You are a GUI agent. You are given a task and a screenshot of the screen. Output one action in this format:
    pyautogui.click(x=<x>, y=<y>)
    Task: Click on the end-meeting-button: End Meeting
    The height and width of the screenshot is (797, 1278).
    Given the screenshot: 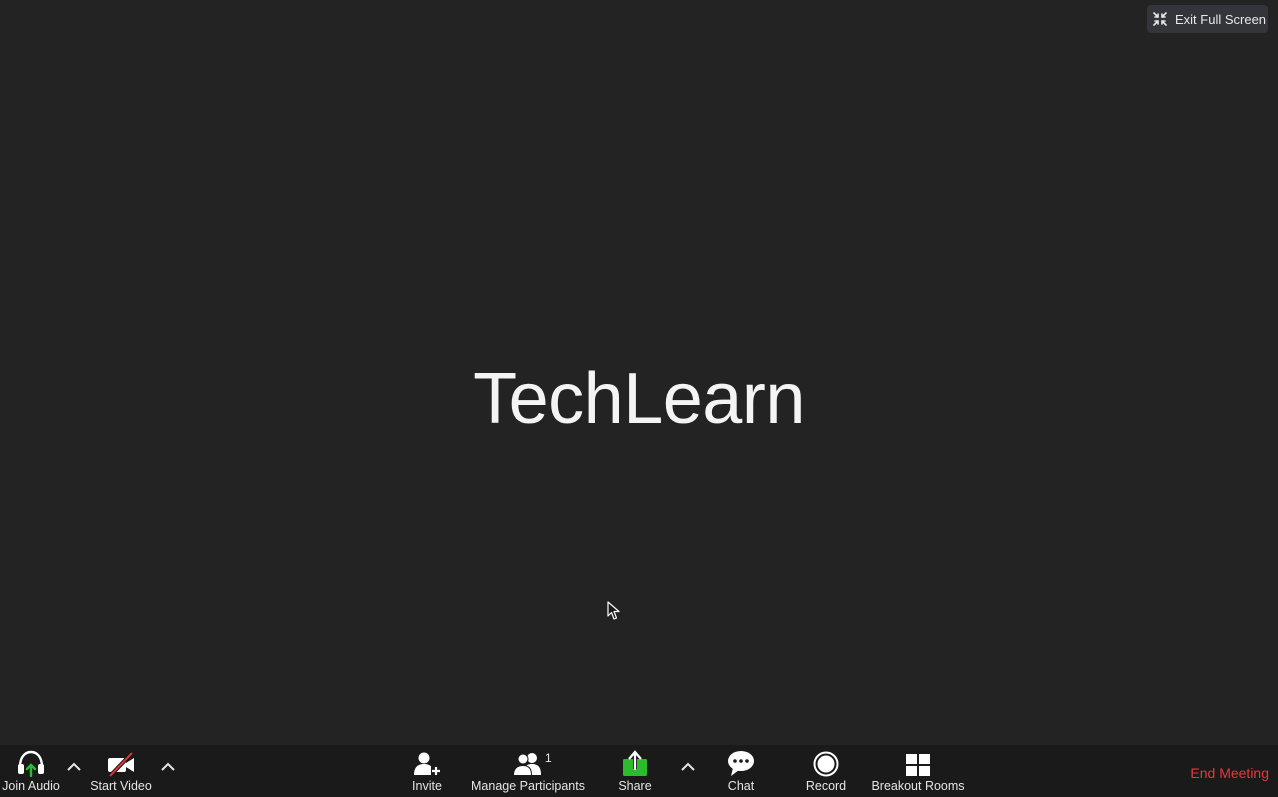 What is the action you would take?
    pyautogui.click(x=1229, y=773)
    